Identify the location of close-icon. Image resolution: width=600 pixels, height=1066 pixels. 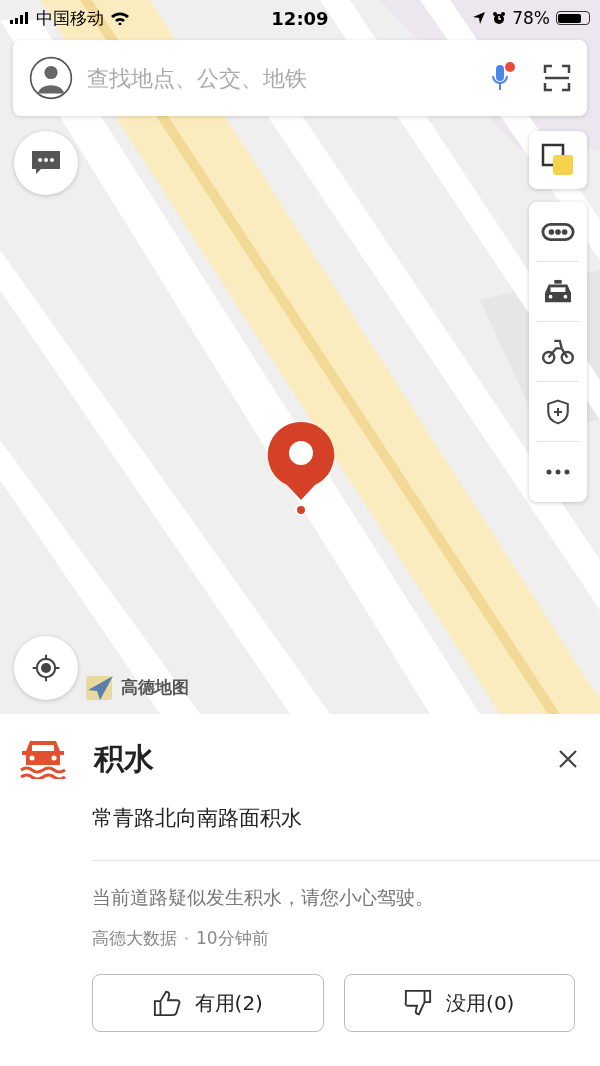
(568, 759).